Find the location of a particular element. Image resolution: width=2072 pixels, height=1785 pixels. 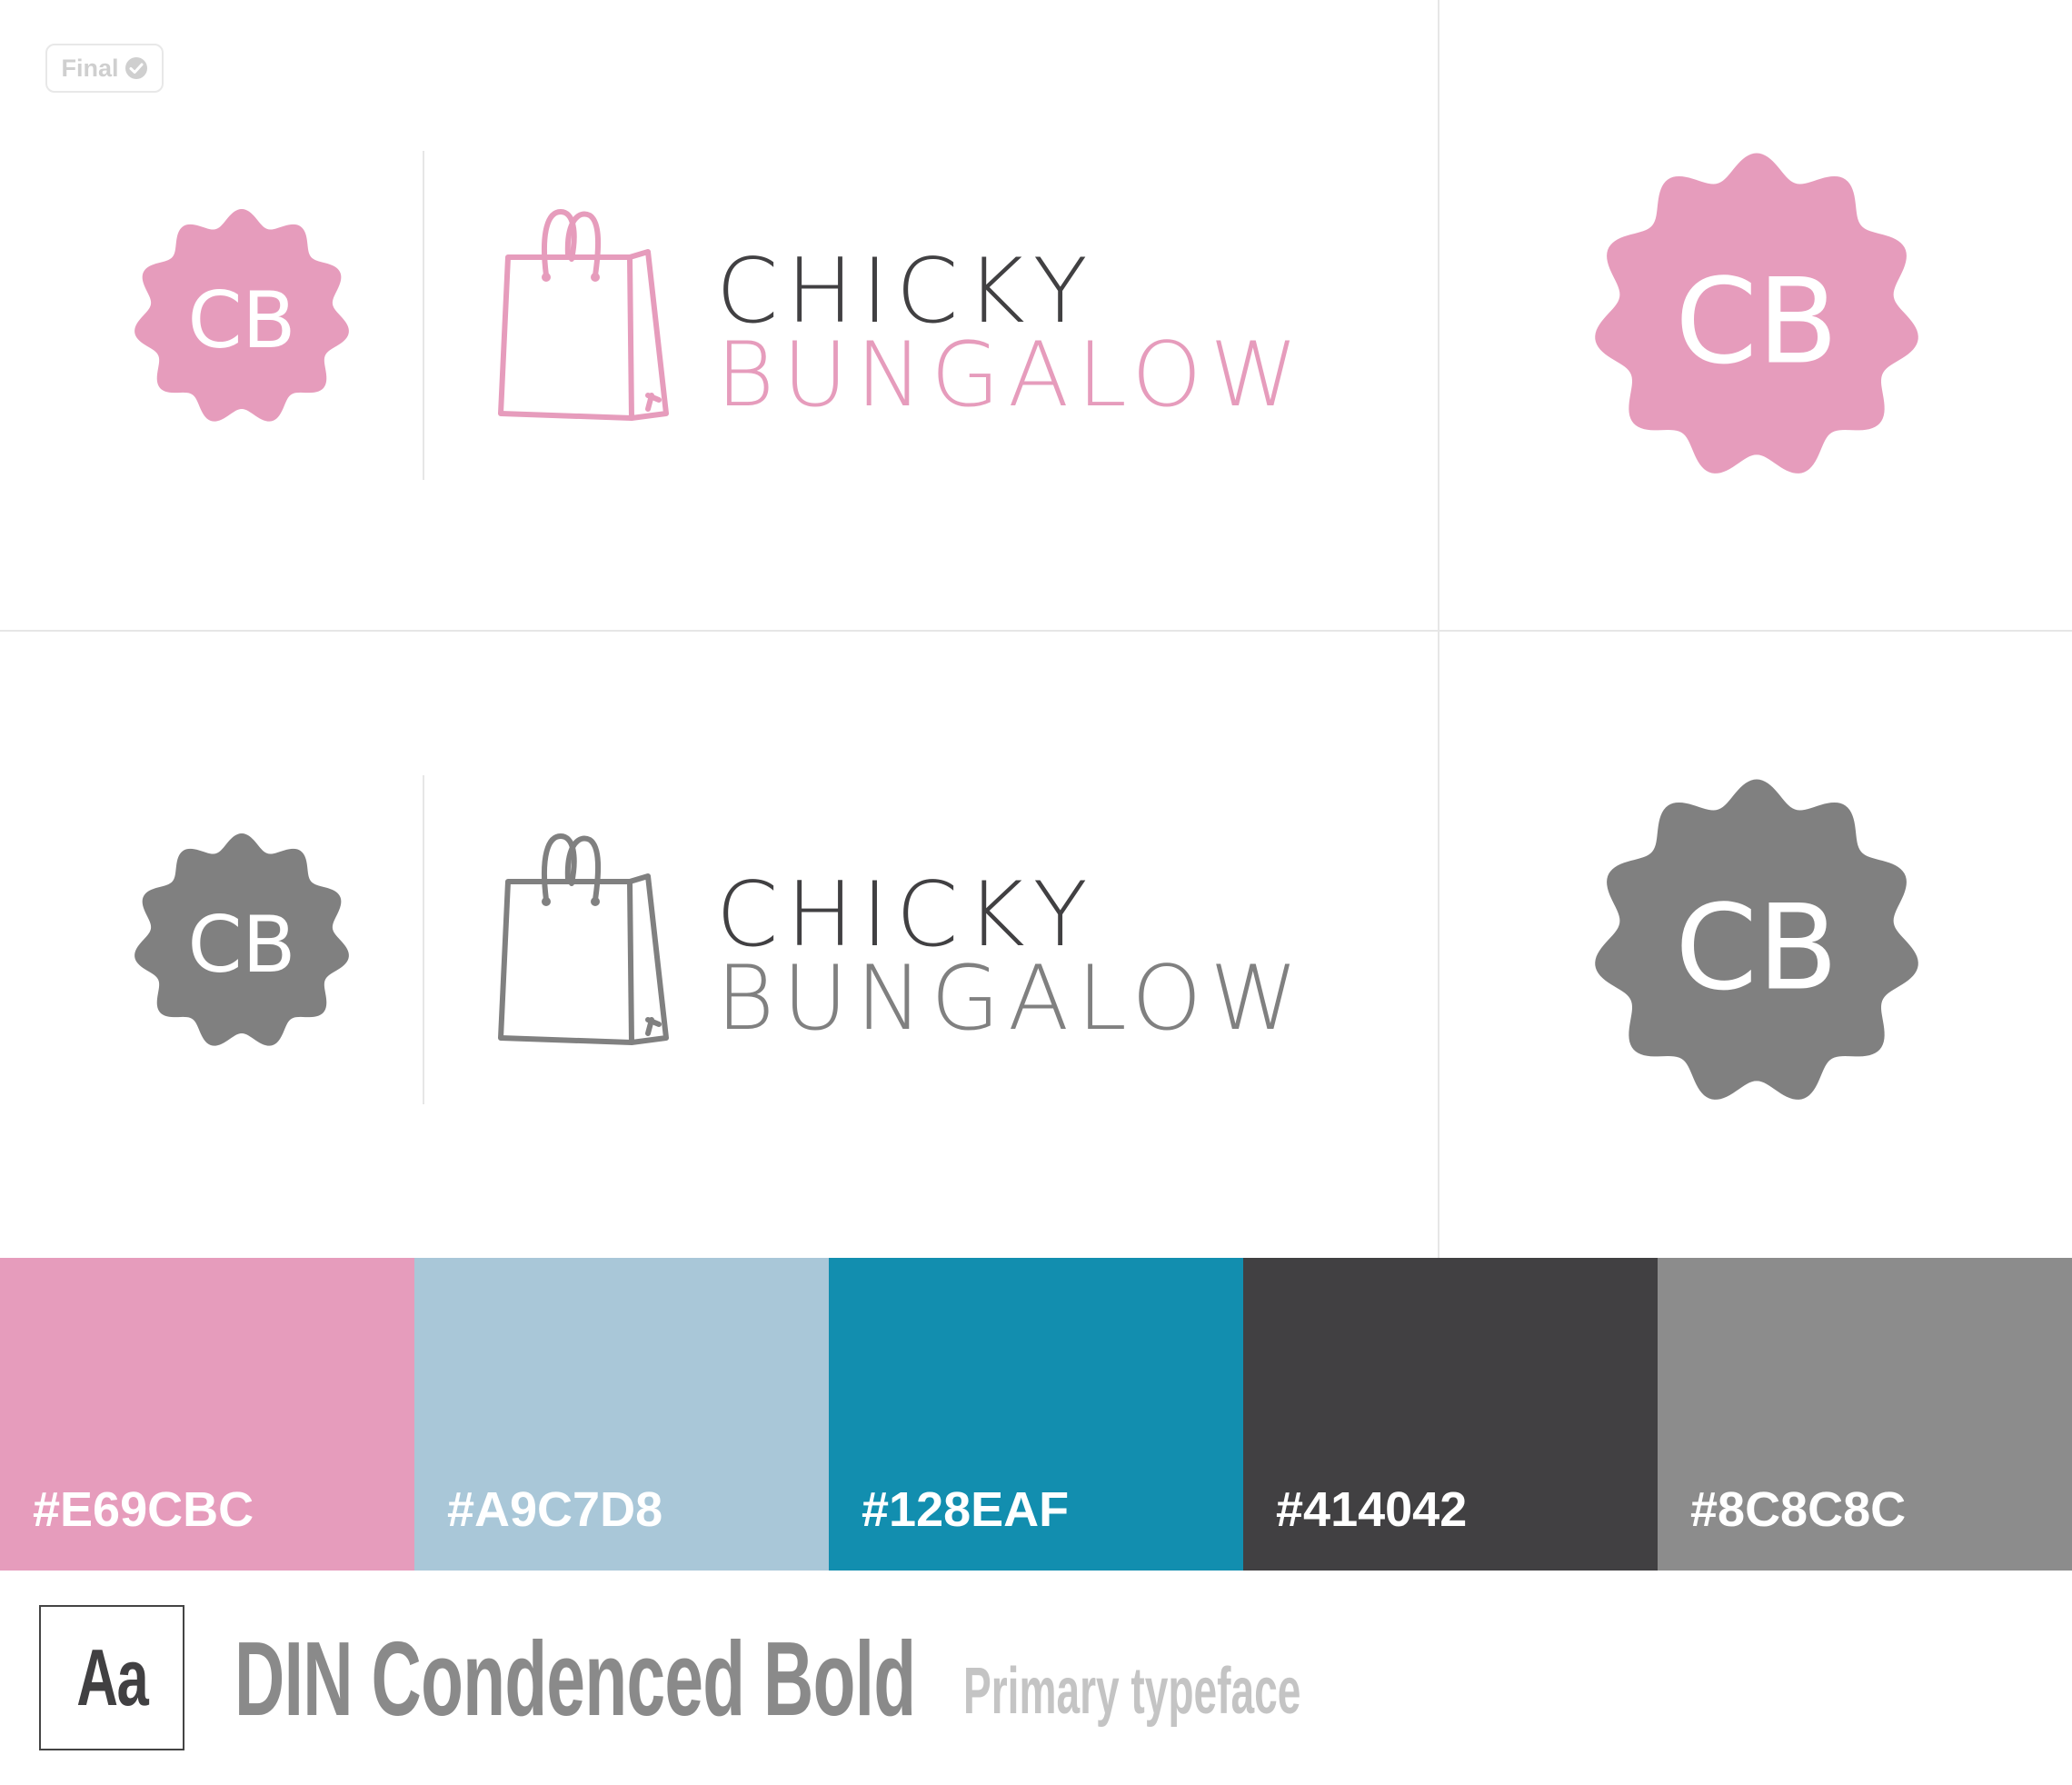

color-swatch-label: #8C8C8C is located at coordinates (1799, 1510).